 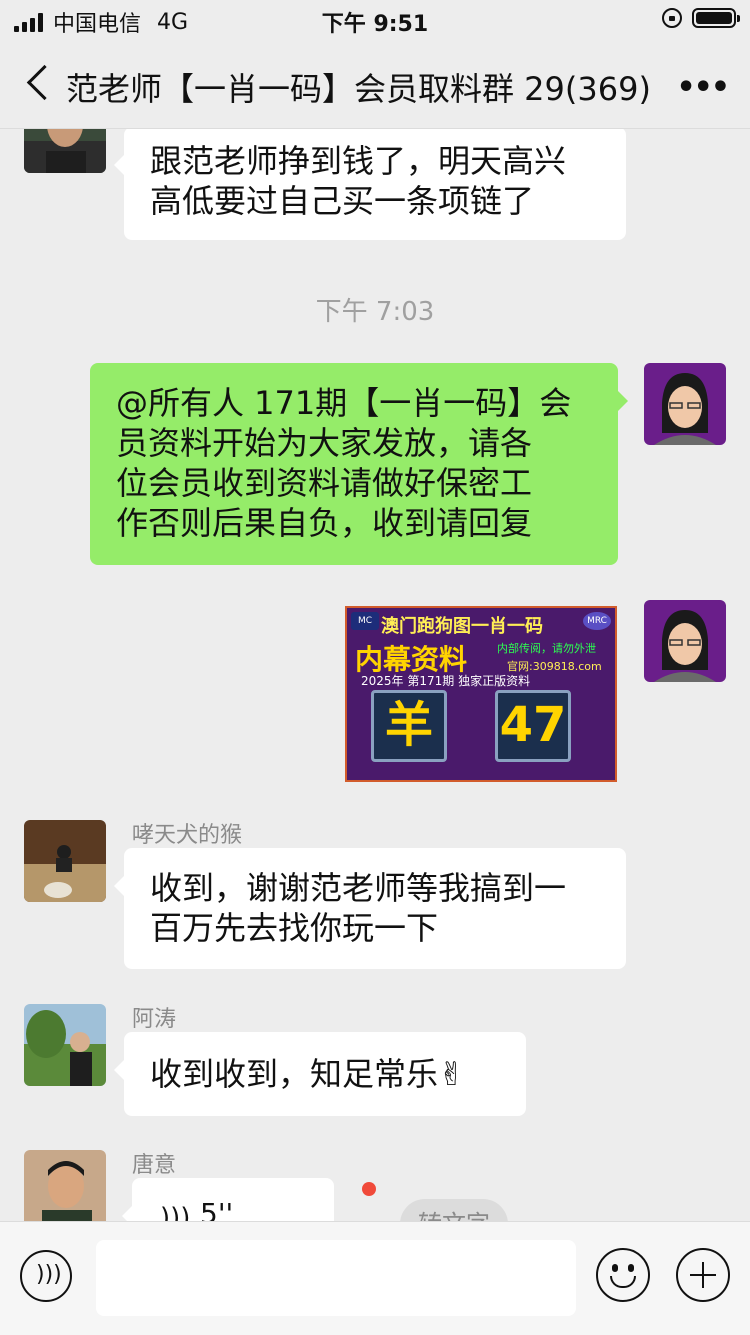 What do you see at coordinates (307, 1074) in the screenshot?
I see `message-text: 收到收到，知足常乐✌` at bounding box center [307, 1074].